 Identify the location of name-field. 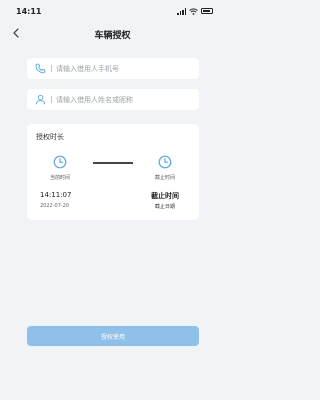
(113, 99).